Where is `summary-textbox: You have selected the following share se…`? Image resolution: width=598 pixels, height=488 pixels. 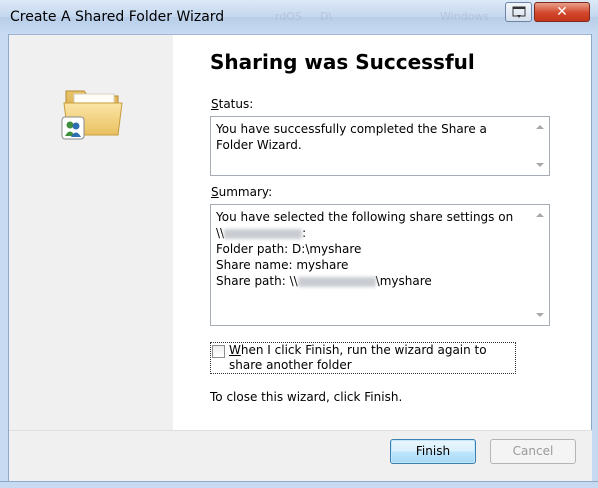 summary-textbox: You have selected the following share se… is located at coordinates (380, 265).